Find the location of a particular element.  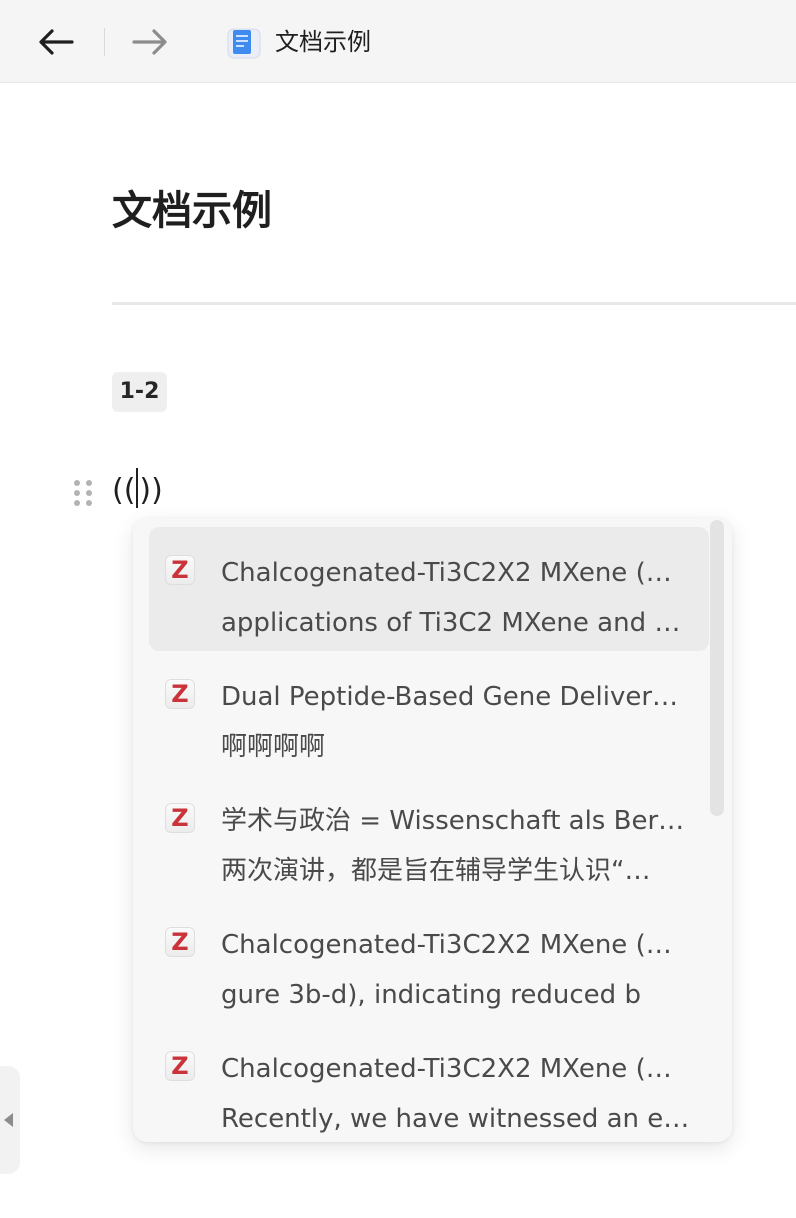

suggestion-excerpt: 啊啊啊啊 is located at coordinates (273, 747).